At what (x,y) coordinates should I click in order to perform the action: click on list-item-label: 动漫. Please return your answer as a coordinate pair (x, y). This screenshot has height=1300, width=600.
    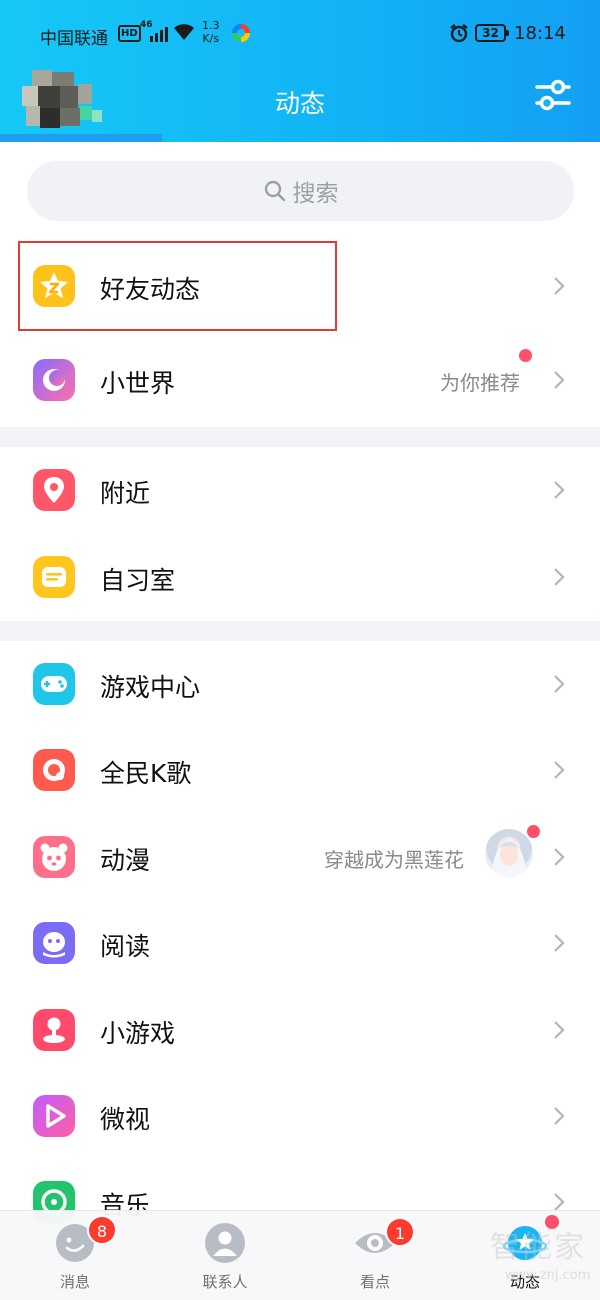
    Looking at the image, I should click on (125, 860).